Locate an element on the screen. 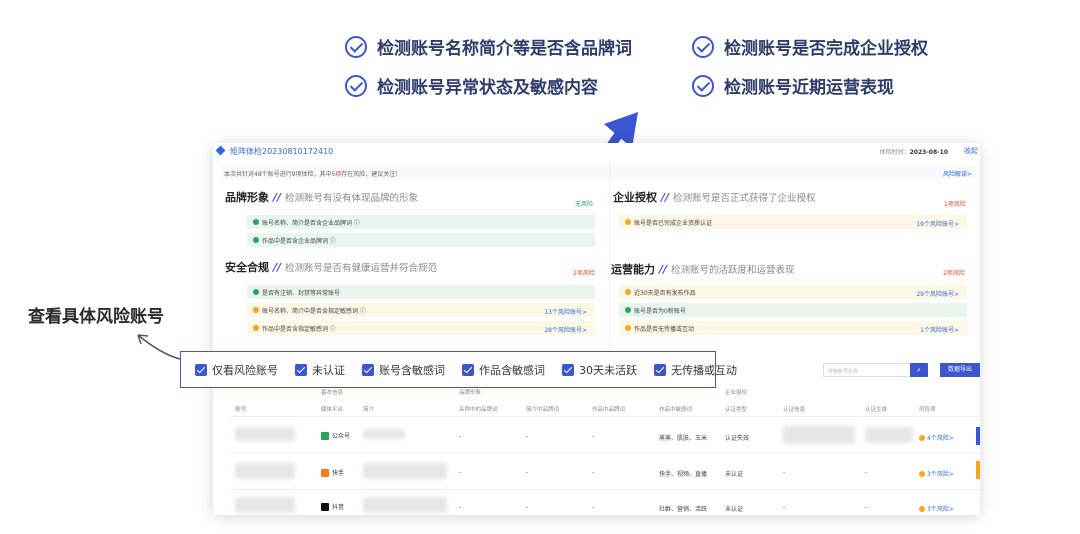 The width and height of the screenshot is (1080, 534). section-auth-title: 企业授权//检测账号是否正式获得了企业授权 is located at coordinates (714, 197).